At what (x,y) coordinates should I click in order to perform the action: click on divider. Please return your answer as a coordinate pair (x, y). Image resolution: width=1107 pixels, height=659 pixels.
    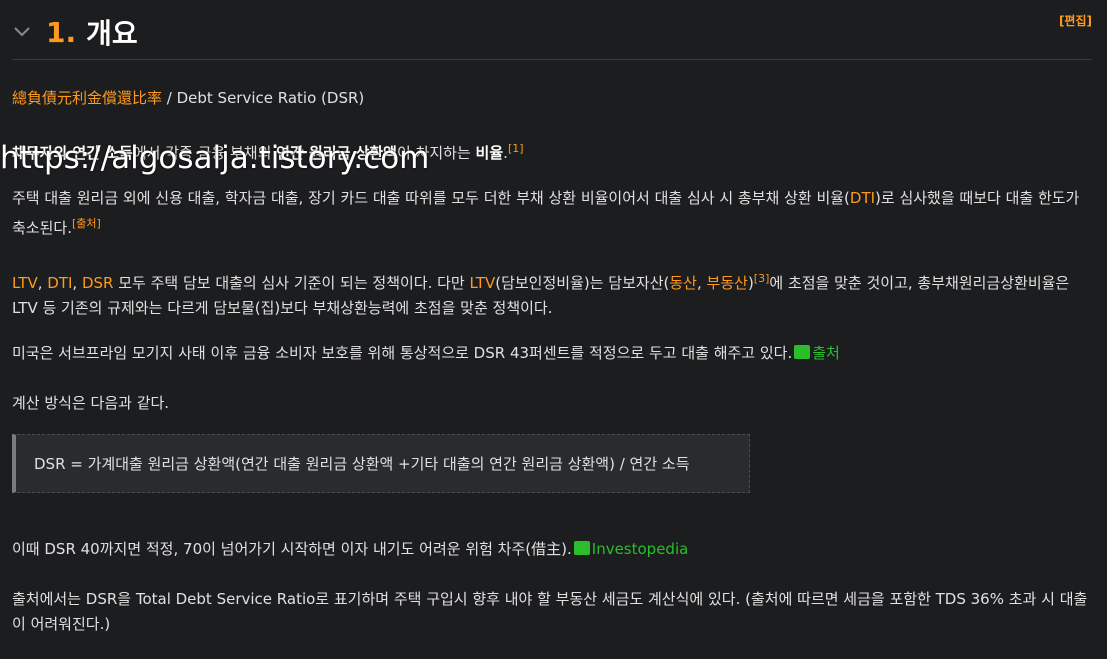
    Looking at the image, I should click on (552, 59).